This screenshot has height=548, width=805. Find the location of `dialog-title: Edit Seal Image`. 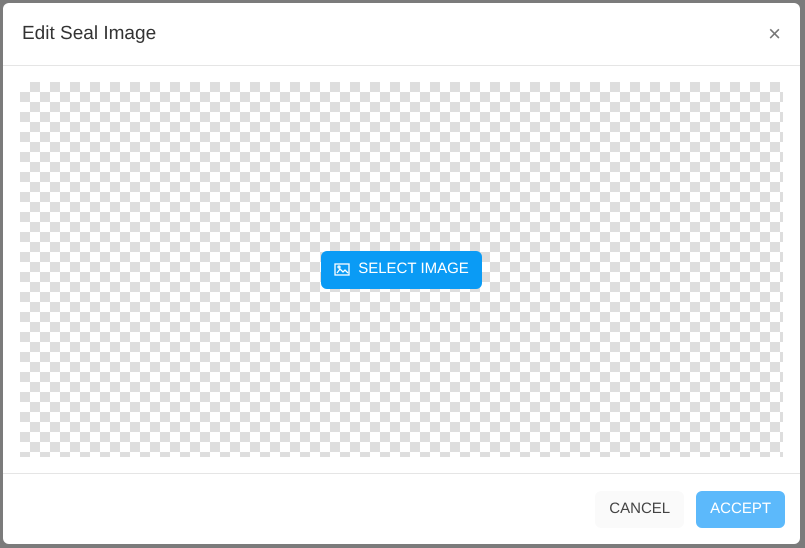

dialog-title: Edit Seal Image is located at coordinates (89, 34).